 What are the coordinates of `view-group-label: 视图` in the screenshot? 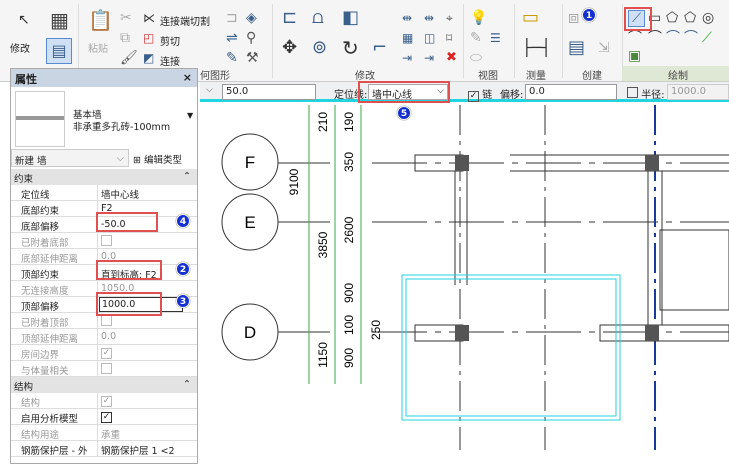 It's located at (488, 76).